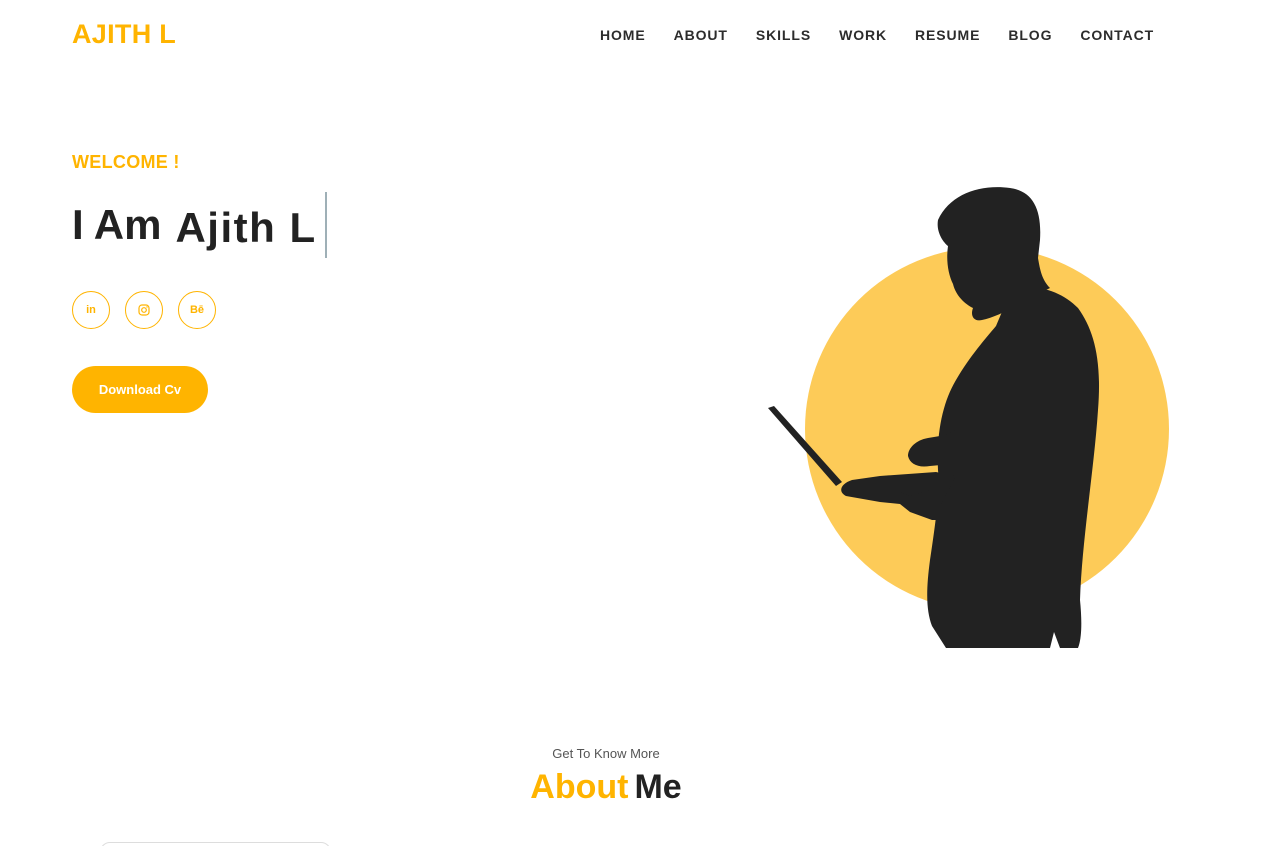  I want to click on linkedin-icon: in, so click(91, 310).